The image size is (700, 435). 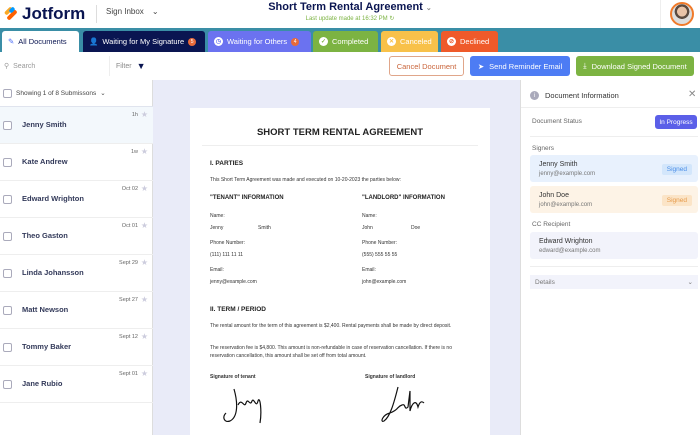 What do you see at coordinates (247, 198) in the screenshot?
I see `tenant-heading: "TENANT" INFORMATION` at bounding box center [247, 198].